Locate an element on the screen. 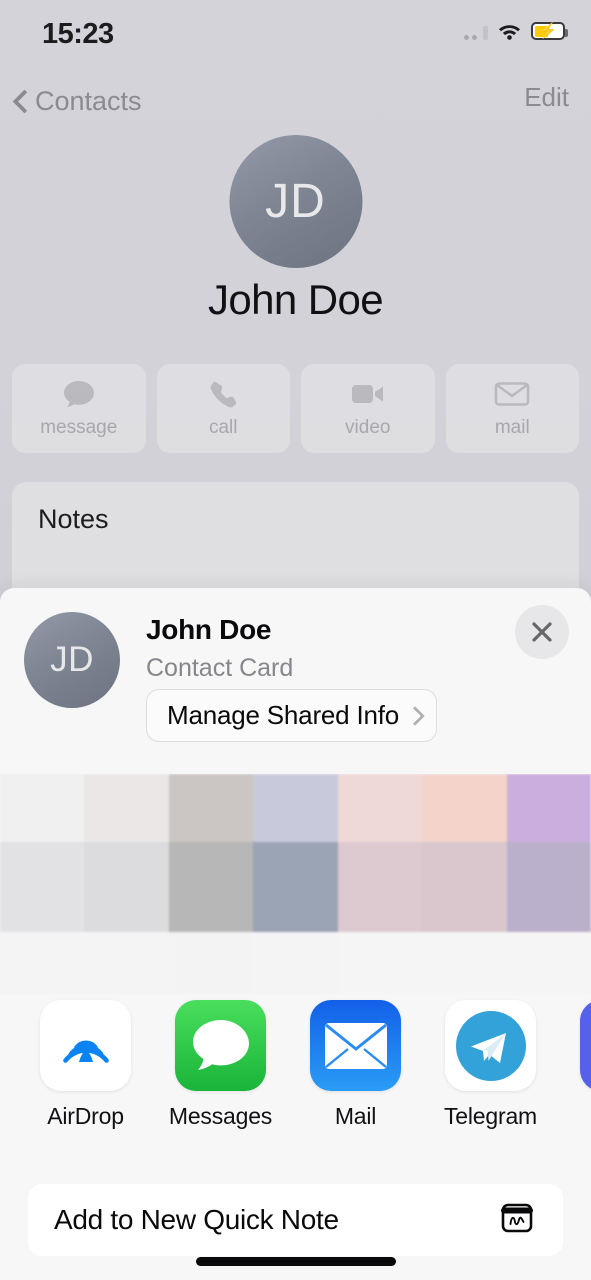  share-item-subtitle: Contact Card is located at coordinates (220, 668).